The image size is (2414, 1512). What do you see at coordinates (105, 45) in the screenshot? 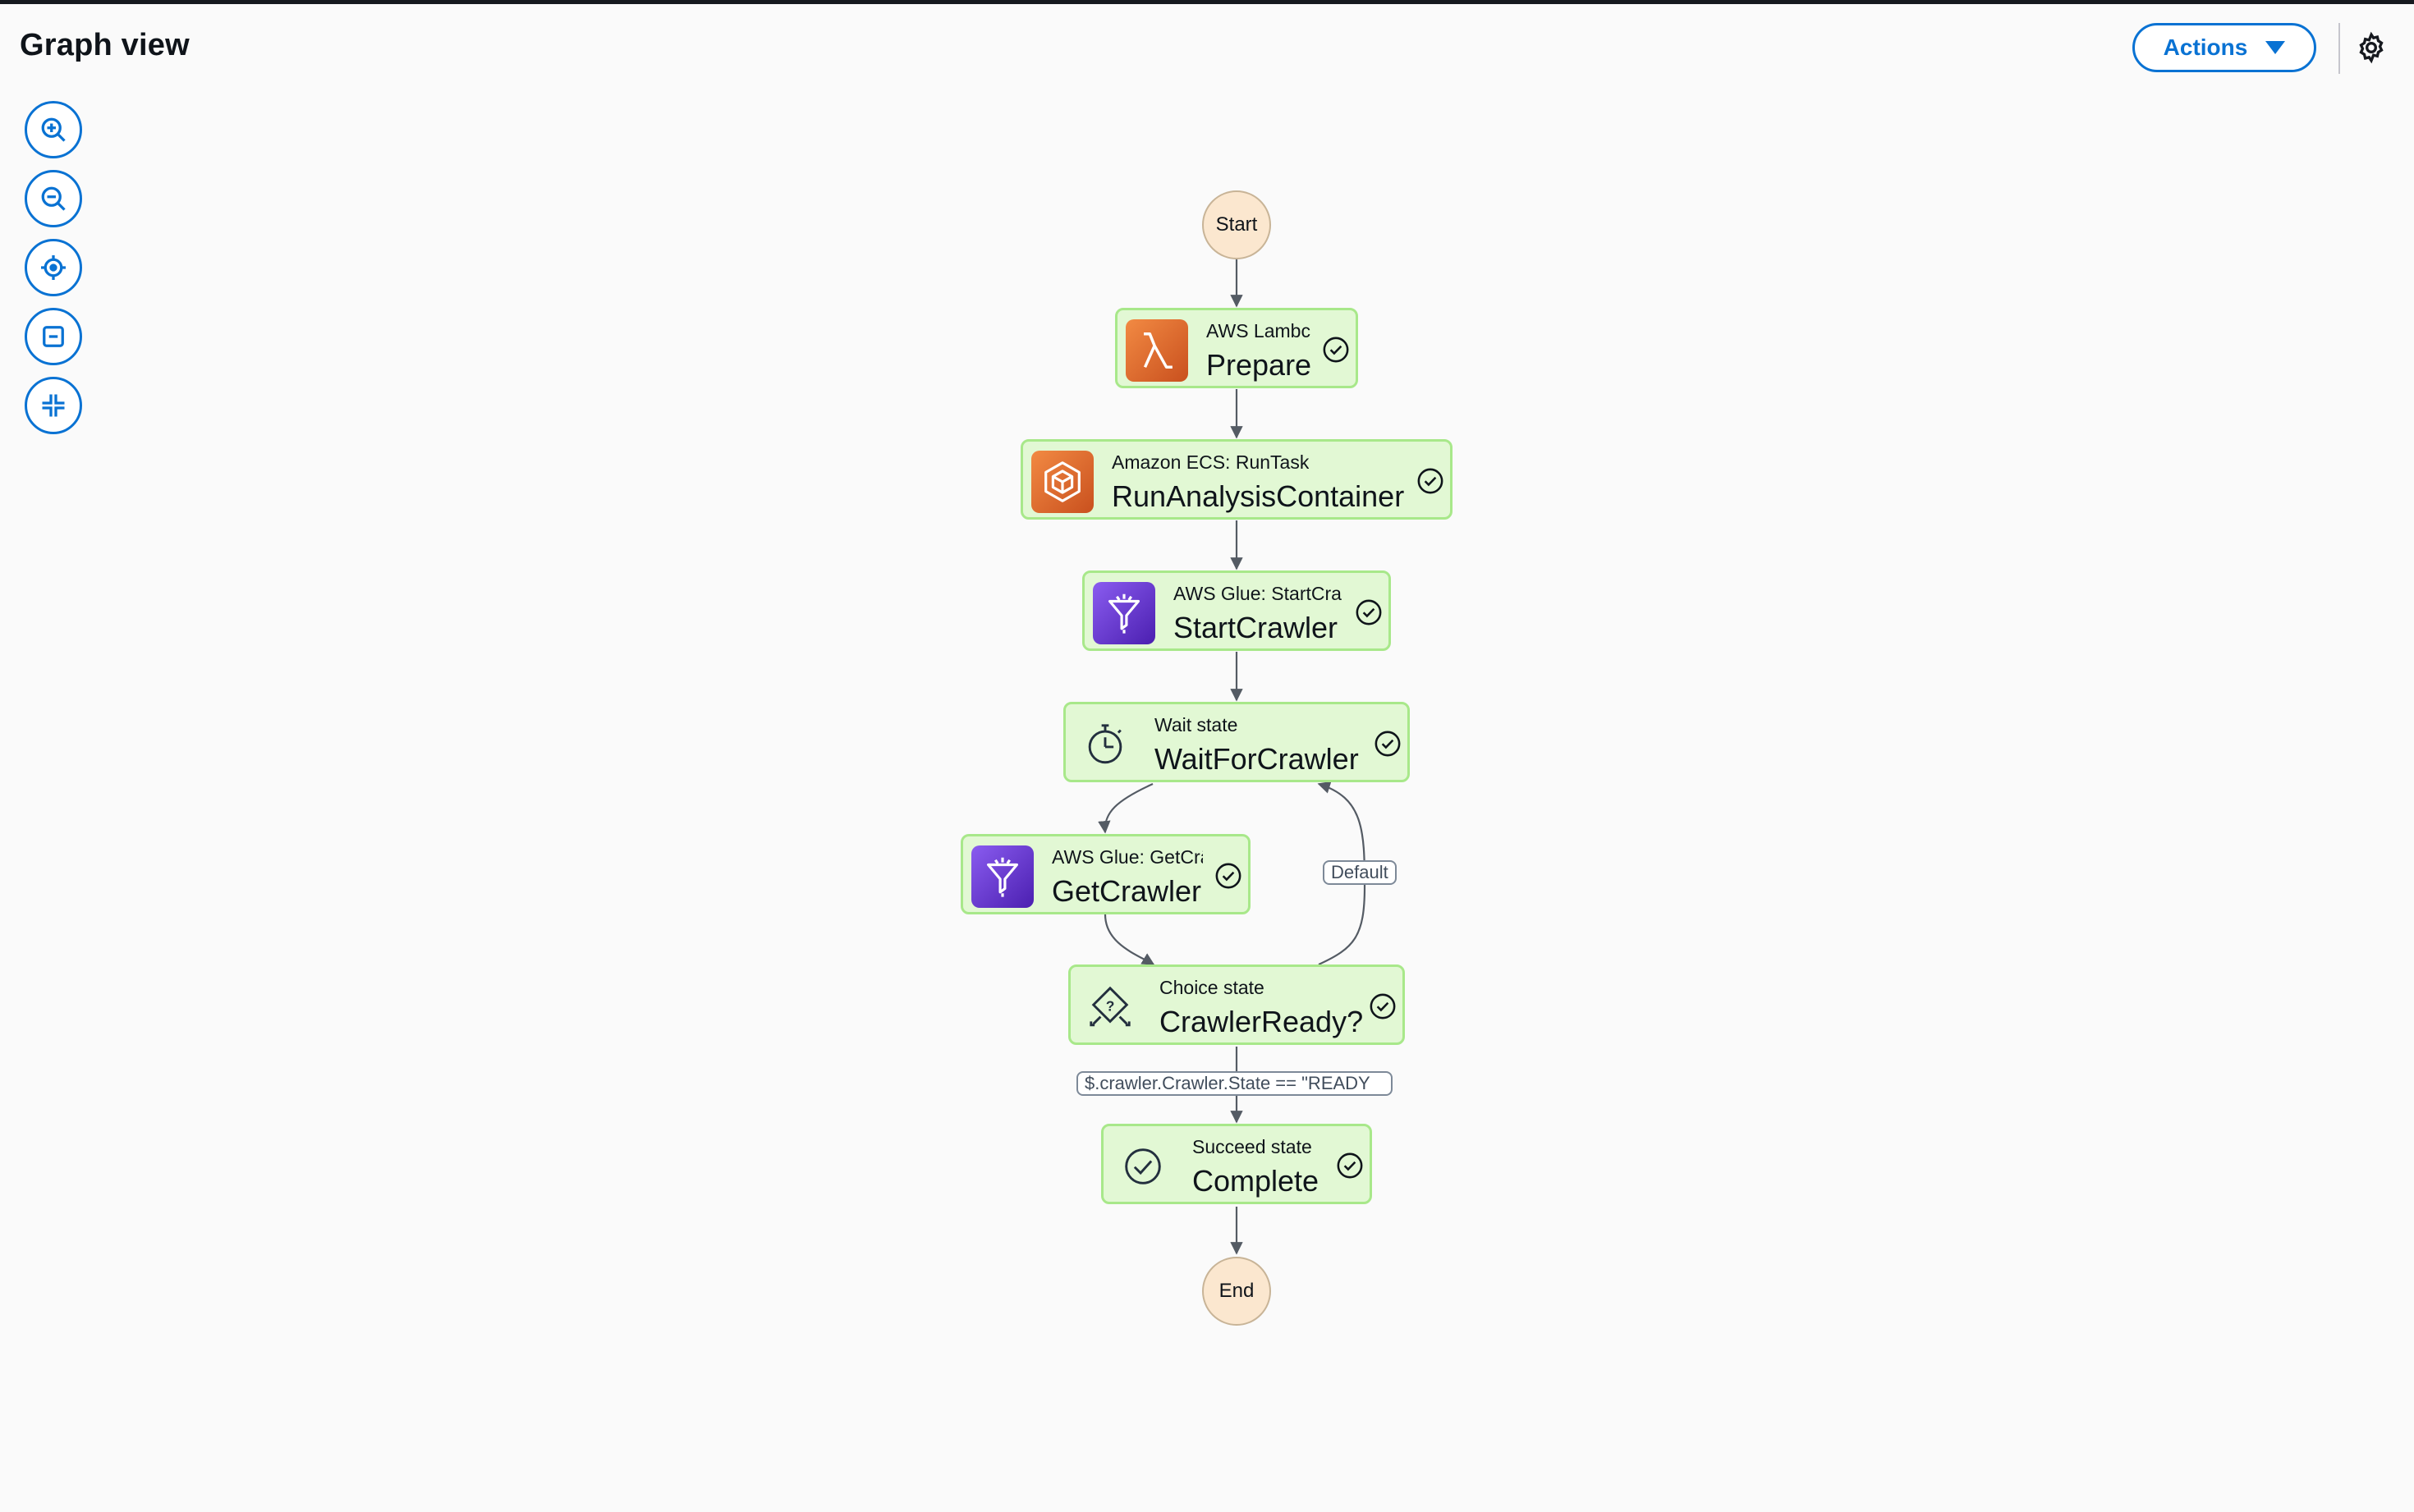
I see `page-title: Graph view` at bounding box center [105, 45].